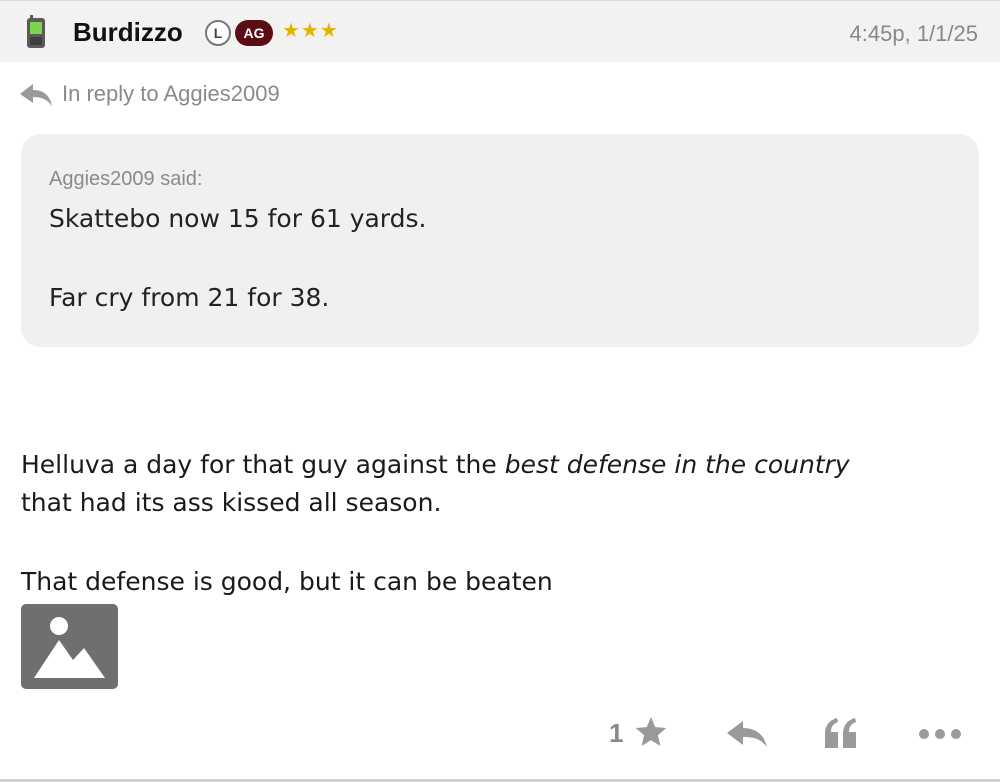 The width and height of the screenshot is (1000, 782). I want to click on quote-author: Aggies2009 said:, so click(125, 179).